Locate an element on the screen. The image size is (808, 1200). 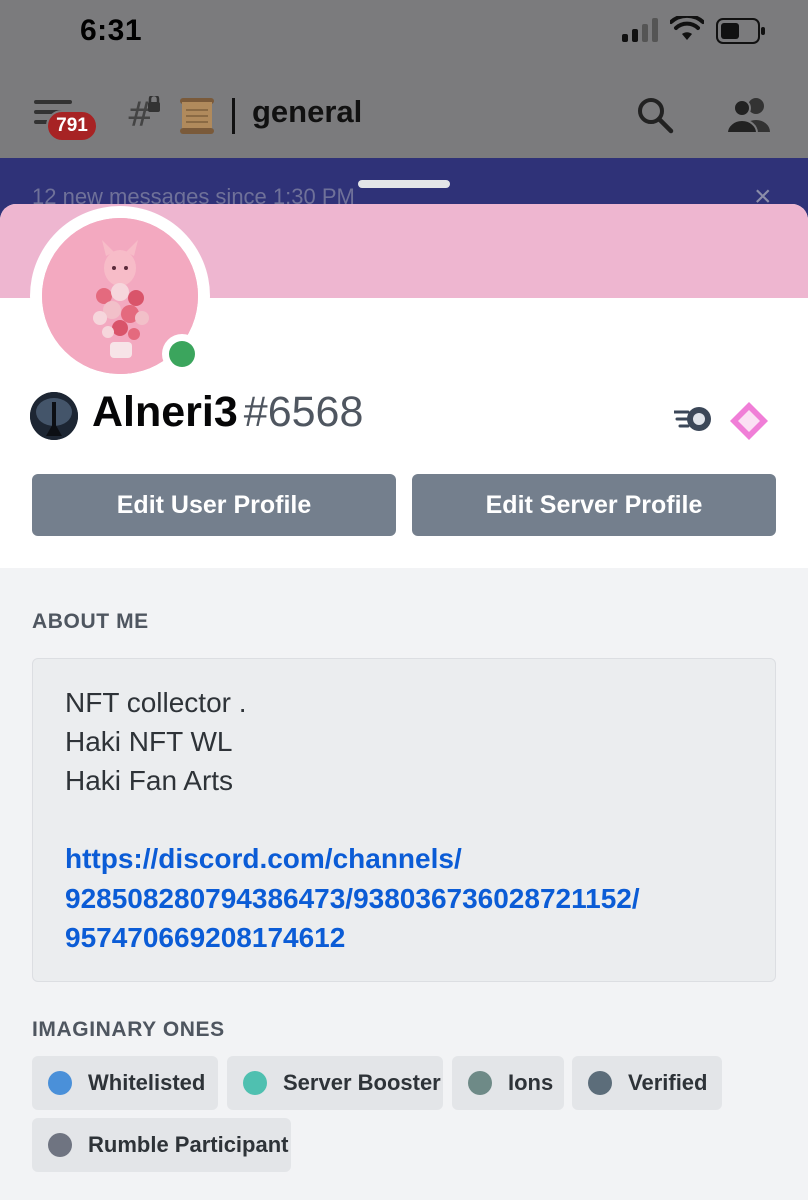
role-pill: Verified is located at coordinates (647, 1083).